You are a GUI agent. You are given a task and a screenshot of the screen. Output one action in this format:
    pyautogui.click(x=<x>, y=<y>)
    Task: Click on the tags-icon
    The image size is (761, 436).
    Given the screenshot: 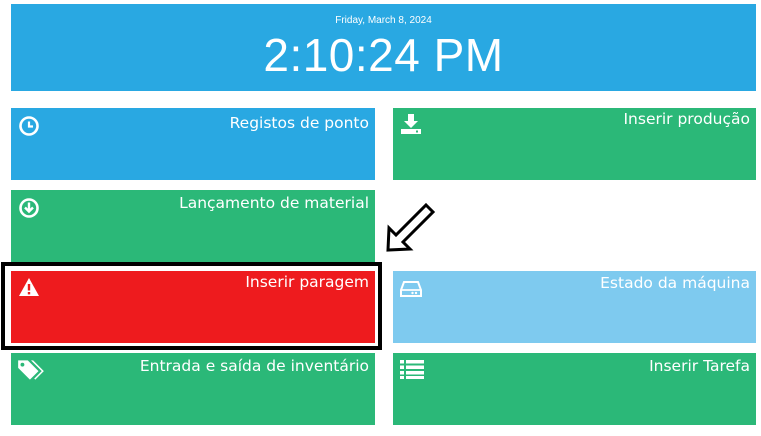 What is the action you would take?
    pyautogui.click(x=31, y=370)
    